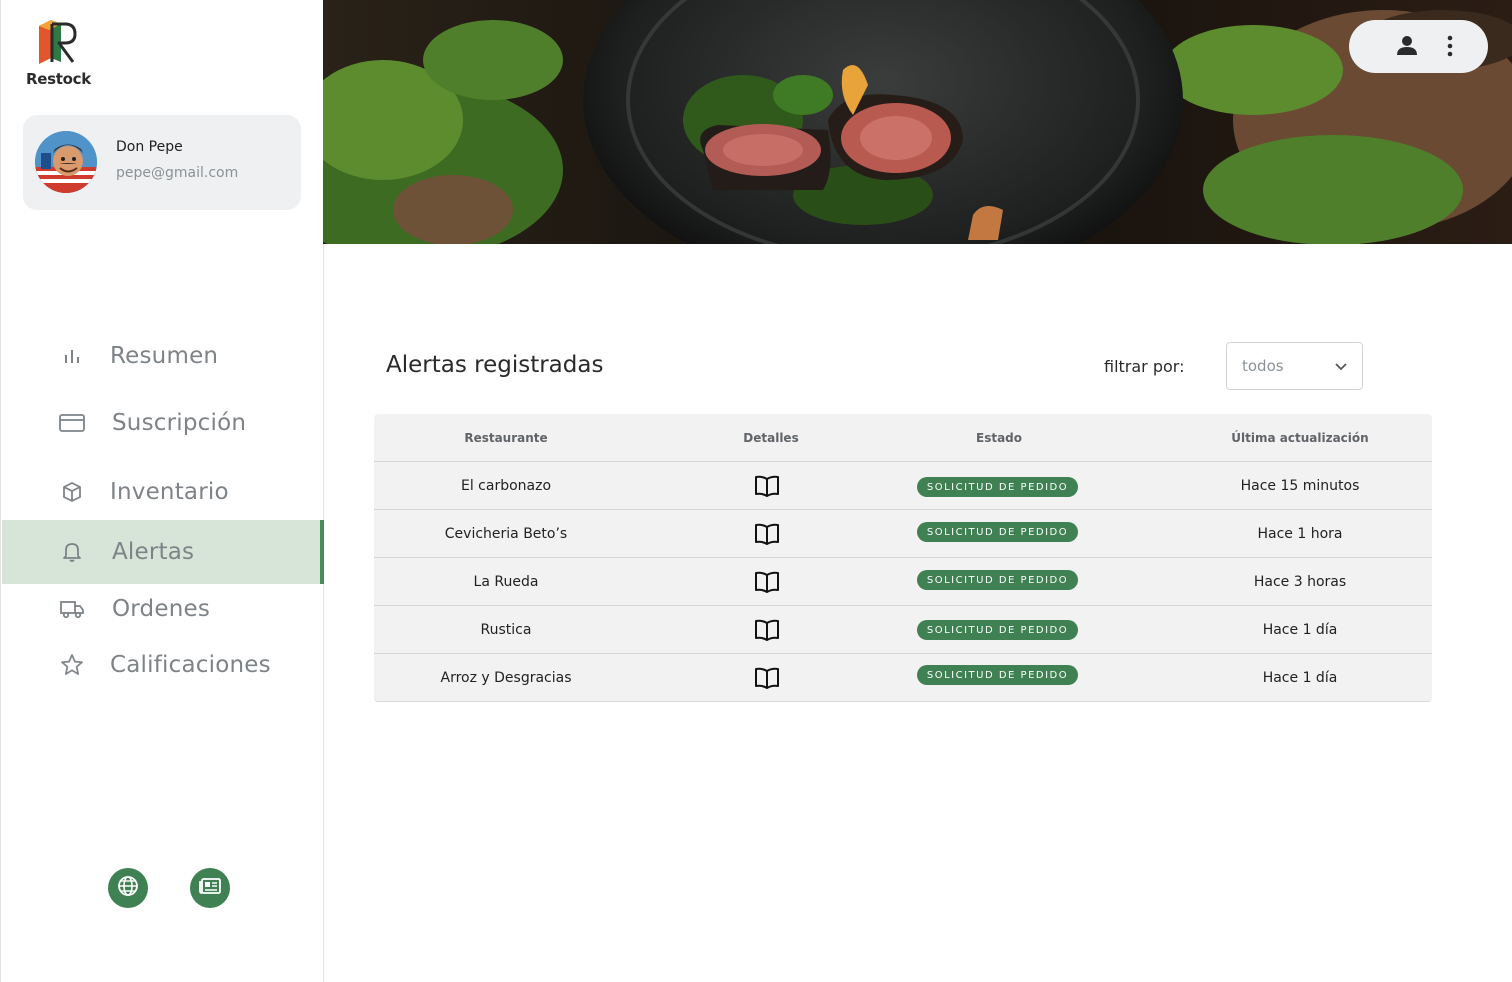 The width and height of the screenshot is (1512, 982). Describe the element at coordinates (190, 665) in the screenshot. I see `sidebar-item-label: Calificaciones` at that location.